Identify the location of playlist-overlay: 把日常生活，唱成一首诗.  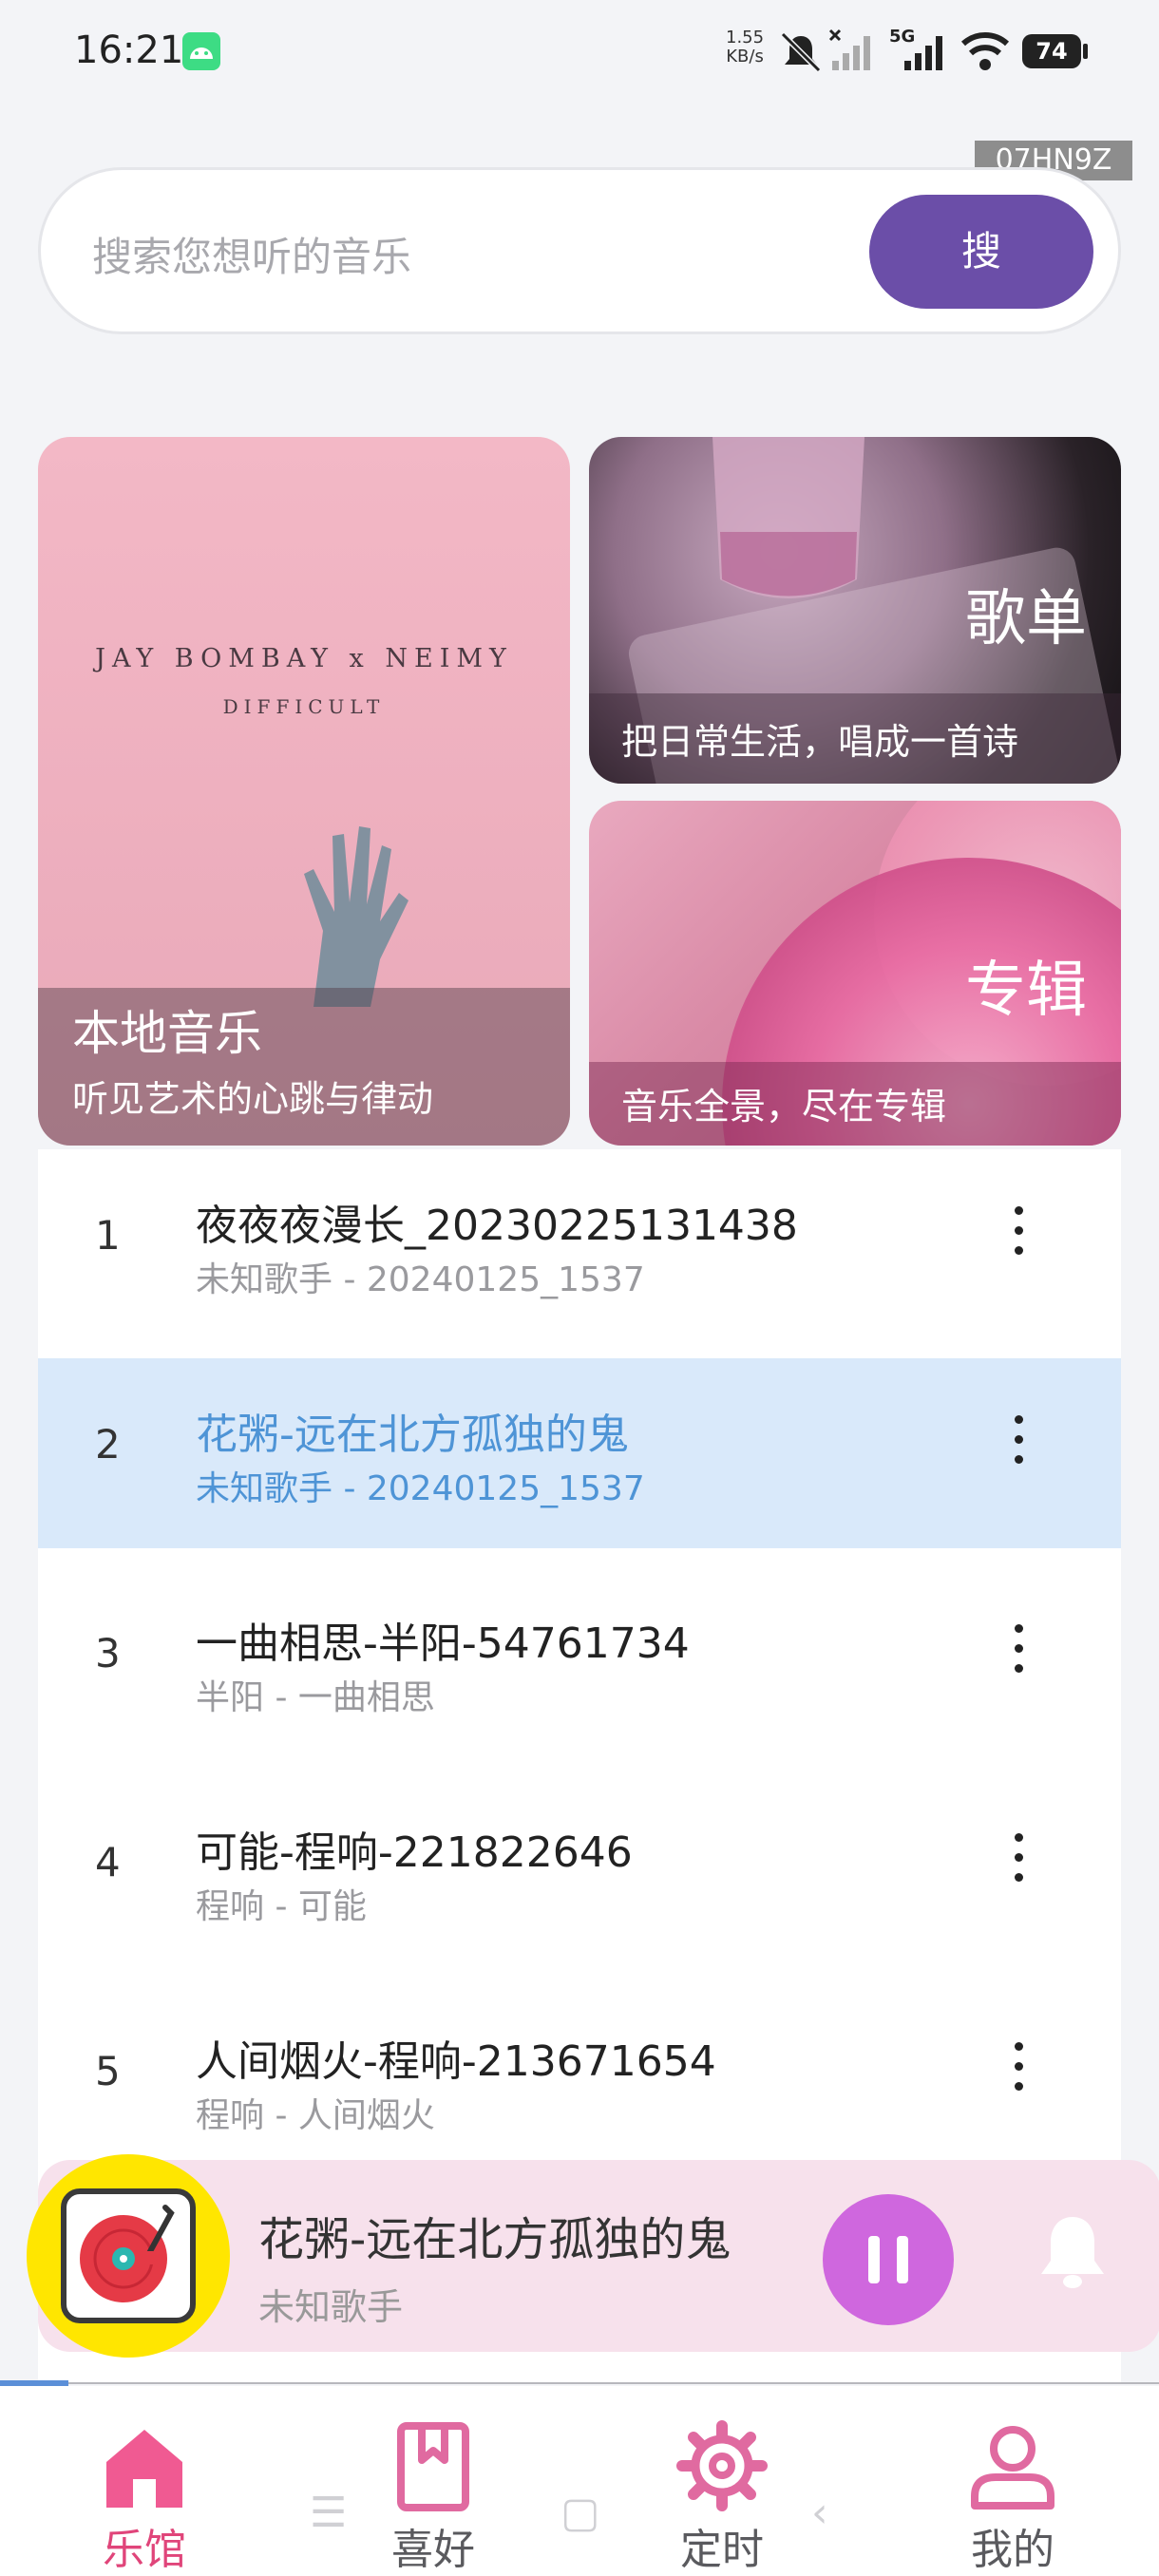
(855, 738).